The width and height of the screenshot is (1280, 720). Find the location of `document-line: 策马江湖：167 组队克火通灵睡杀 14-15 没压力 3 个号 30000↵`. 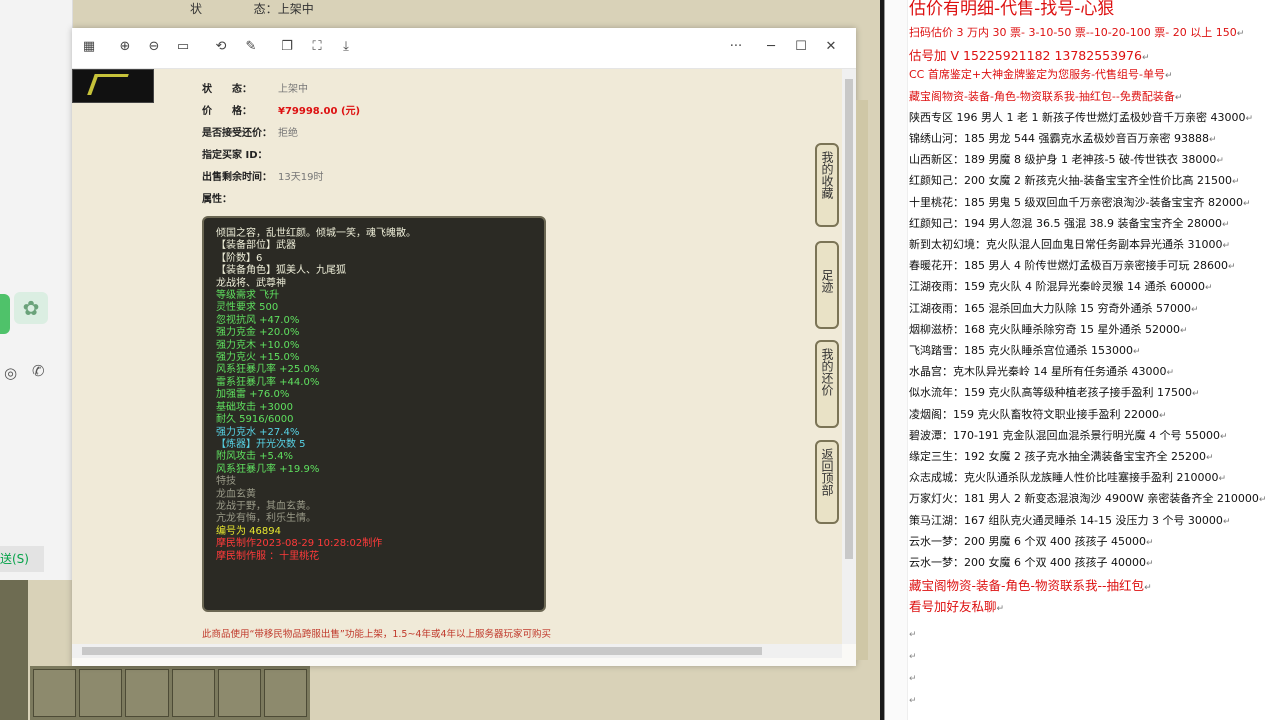

document-line: 策马江湖：167 组队克火通灵睡杀 14-15 没压力 3 个号 30000↵ is located at coordinates (1069, 520).